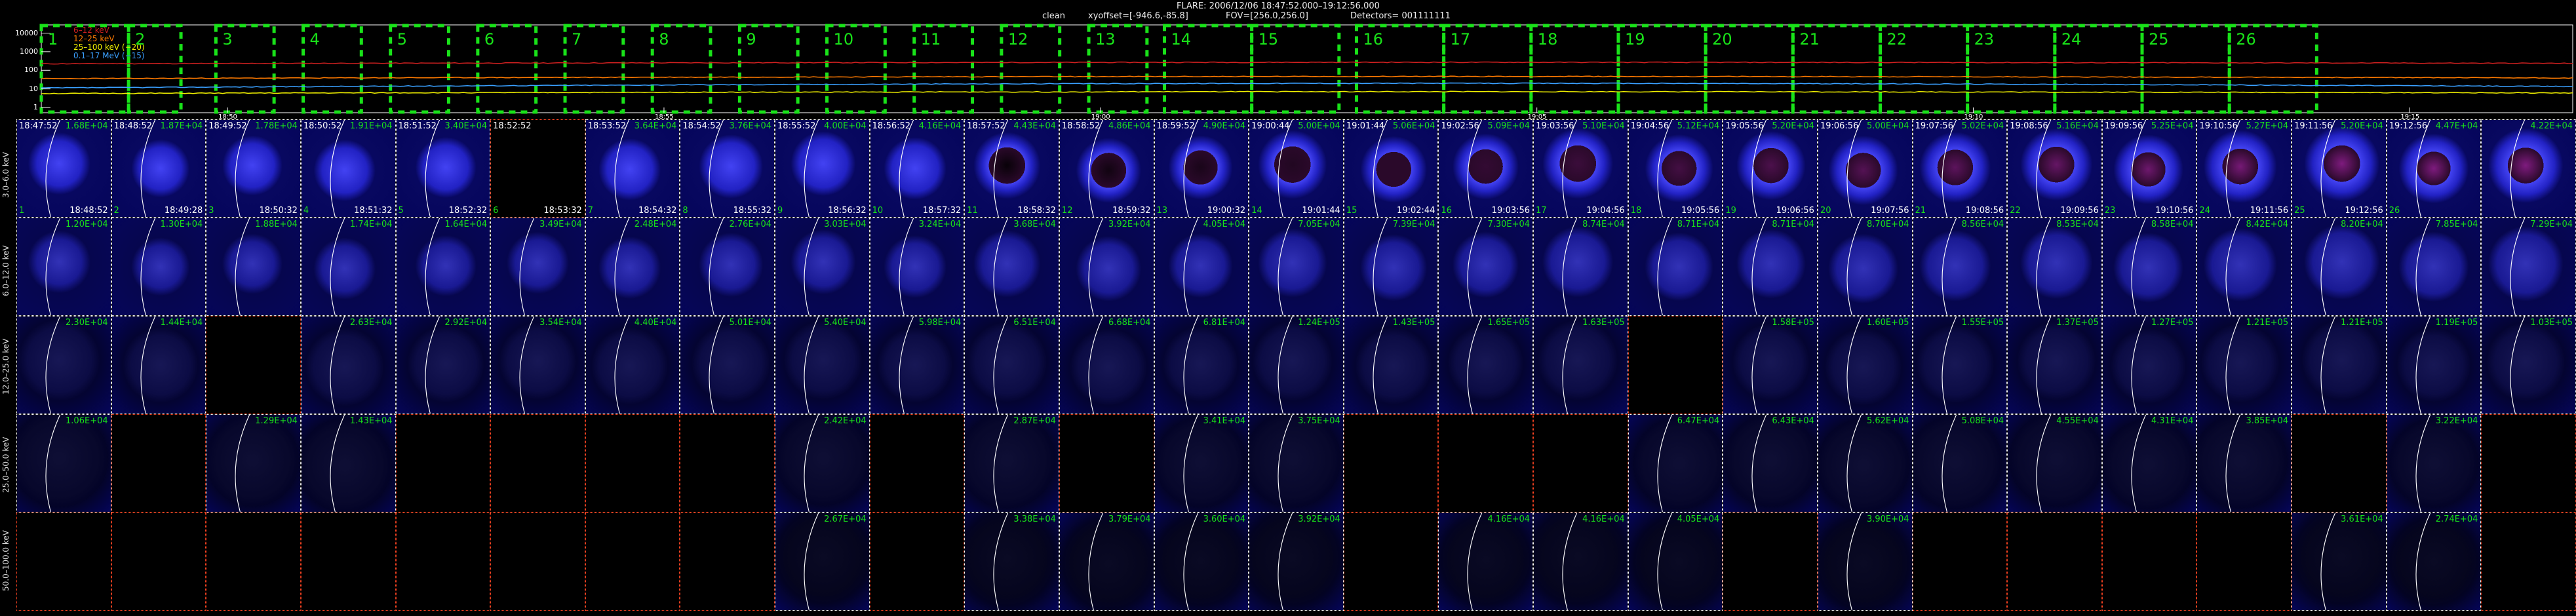 This screenshot has height=616, width=2576. Describe the element at coordinates (63, 463) in the screenshot. I see `image-cell: 1.06E+04` at that location.